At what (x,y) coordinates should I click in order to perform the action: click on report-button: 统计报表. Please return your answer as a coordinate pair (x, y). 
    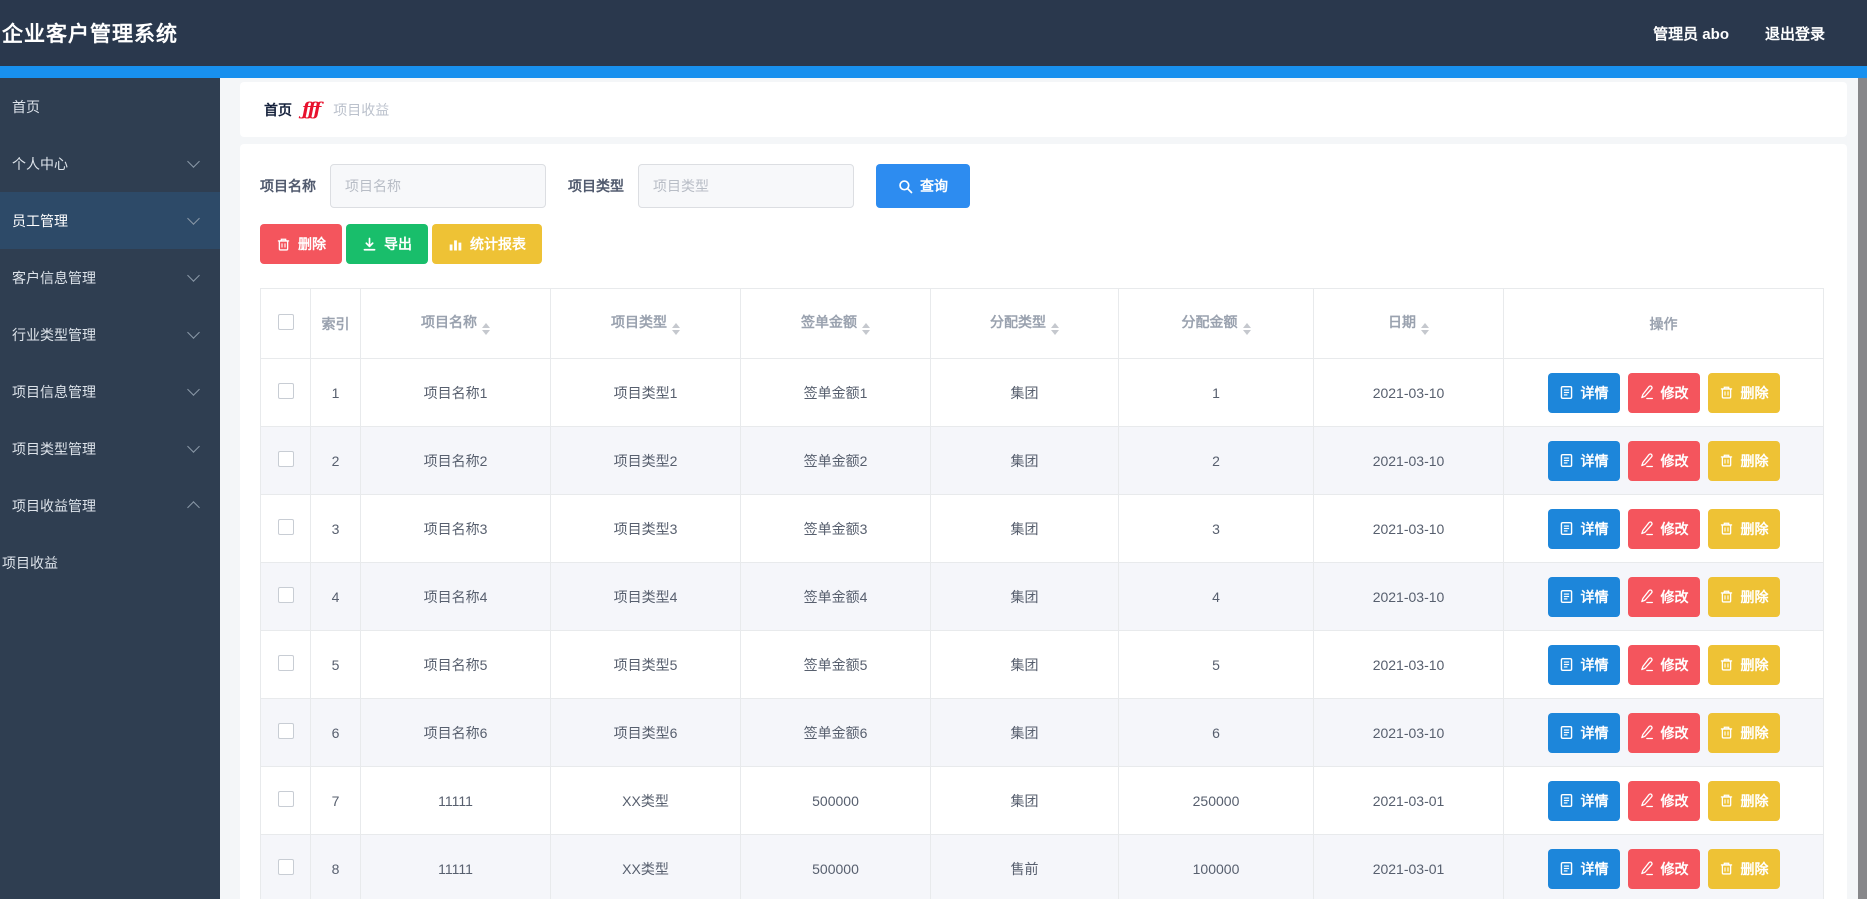
    Looking at the image, I should click on (487, 244).